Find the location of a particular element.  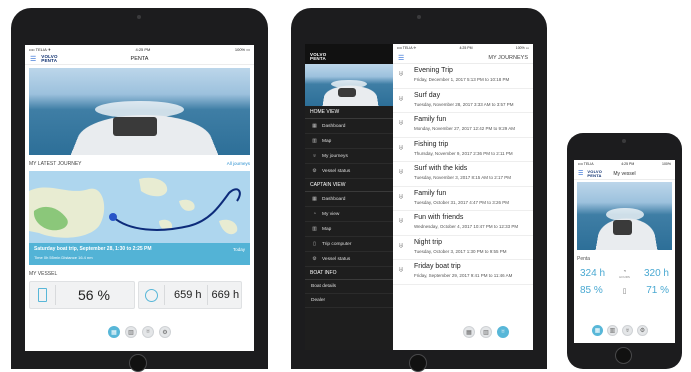

hero-boat-image is located at coordinates (624, 216).